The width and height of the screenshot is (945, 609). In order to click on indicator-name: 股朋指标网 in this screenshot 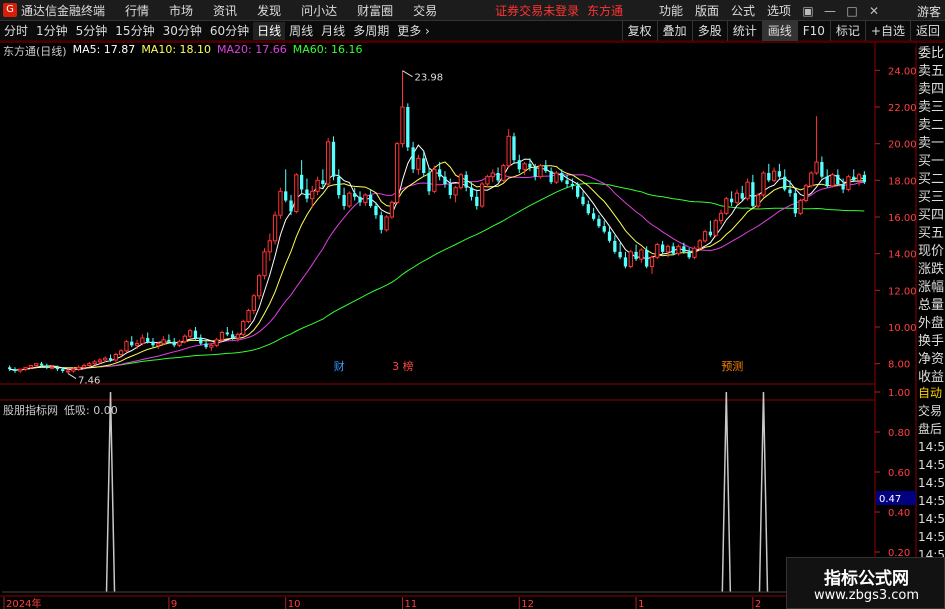, I will do `click(30, 409)`.